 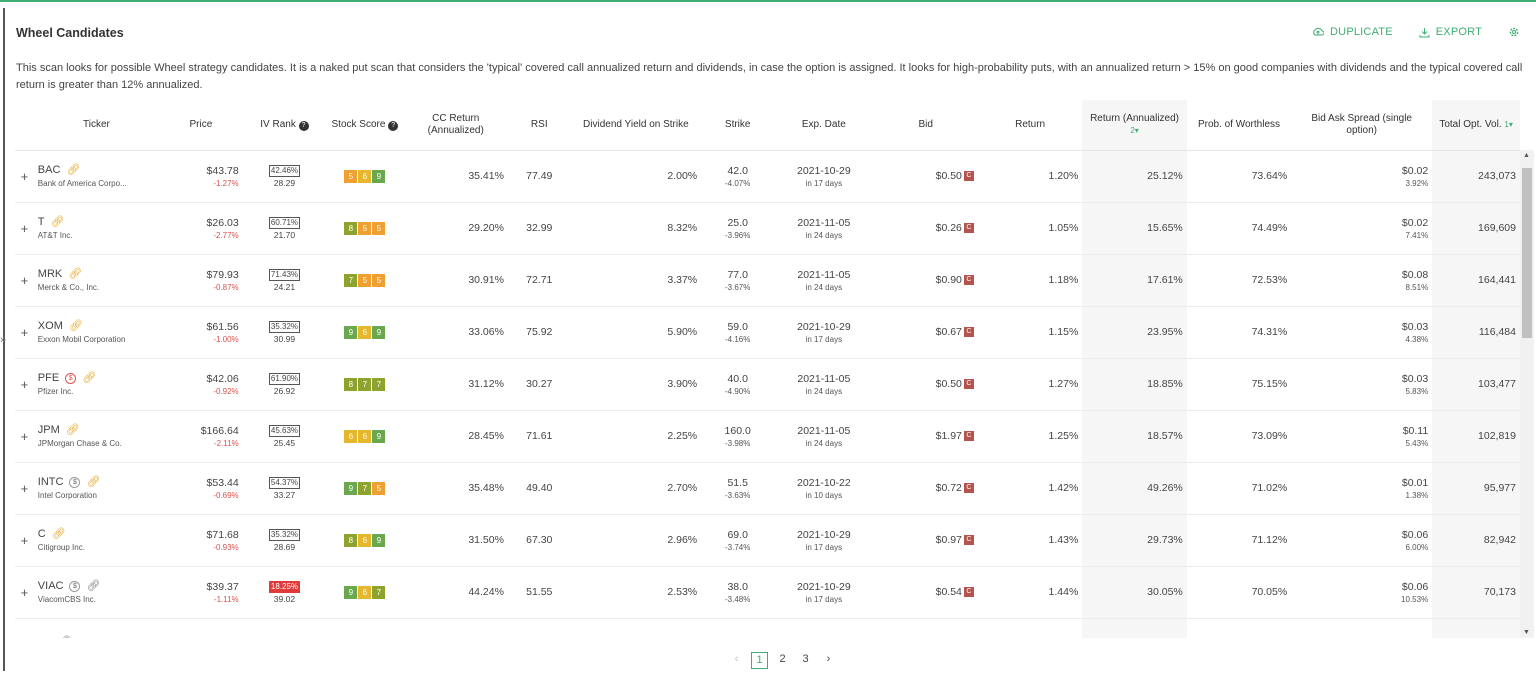 I want to click on page-1-button: 1, so click(x=759, y=660).